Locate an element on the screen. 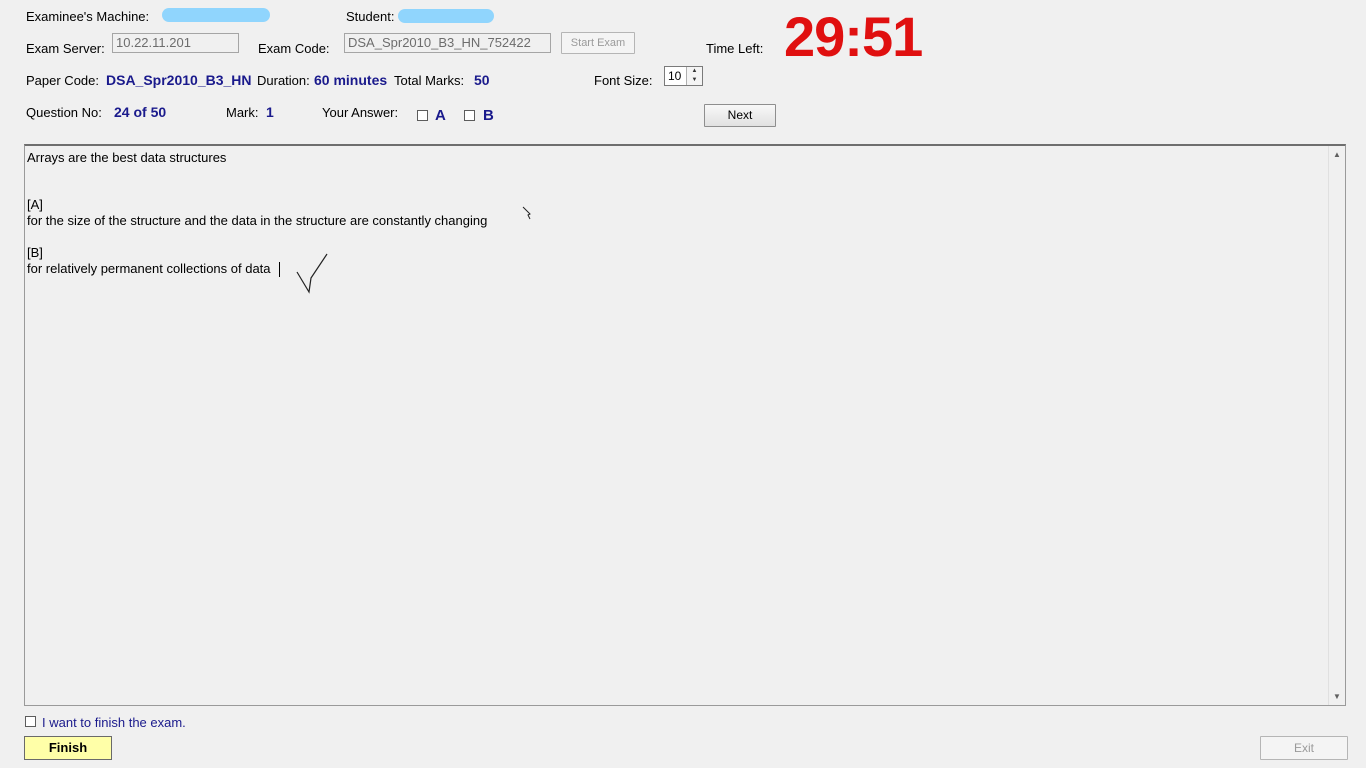 The image size is (1366, 768). paper-code-label: Paper Code: is located at coordinates (62, 80).